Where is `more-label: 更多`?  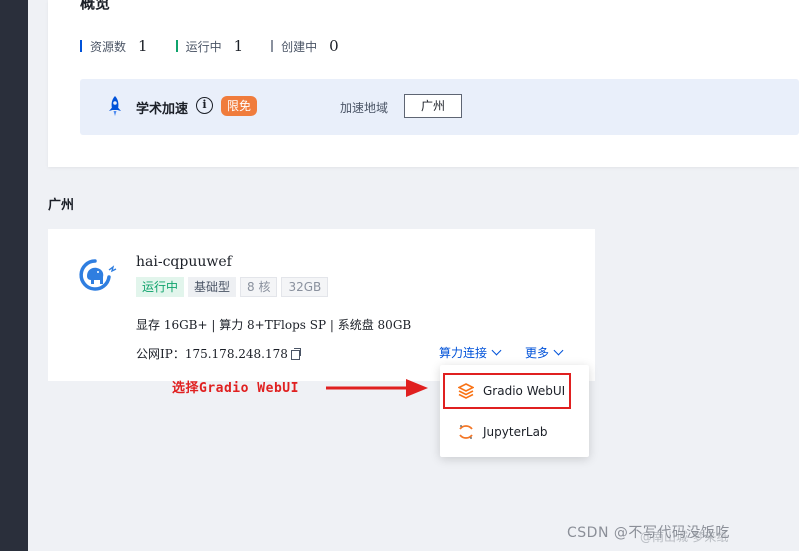 more-label: 更多 is located at coordinates (537, 353).